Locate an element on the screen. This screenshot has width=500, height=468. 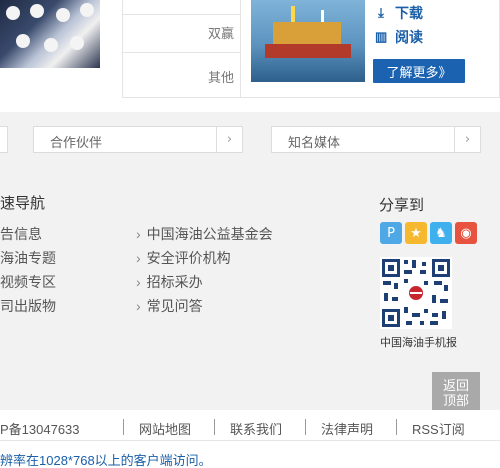
nav-link-foundation: › 中国海油公益基金会 is located at coordinates (204, 234).